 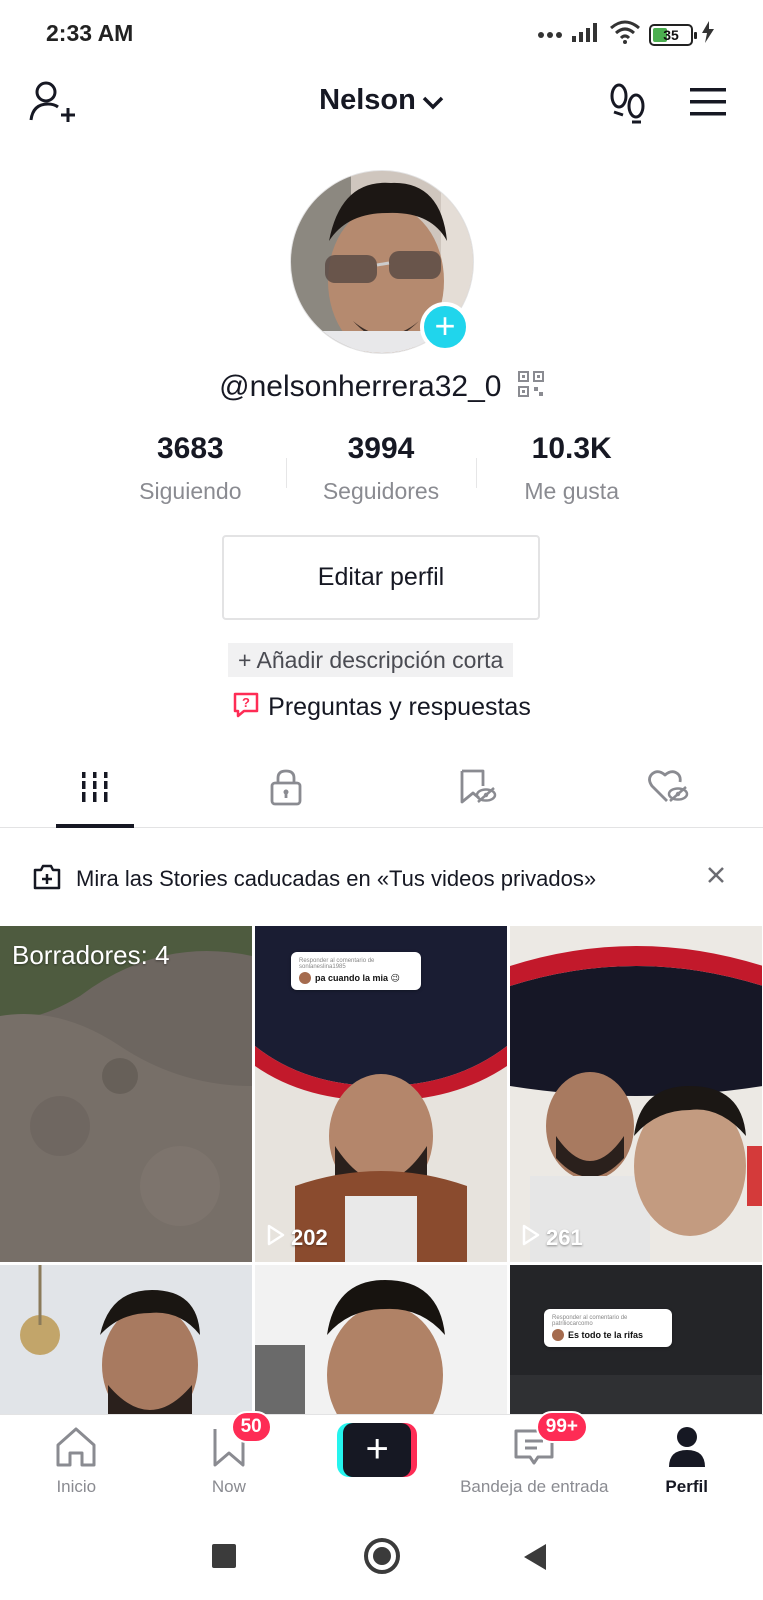 I want to click on view-count: 261, so click(x=552, y=1238).